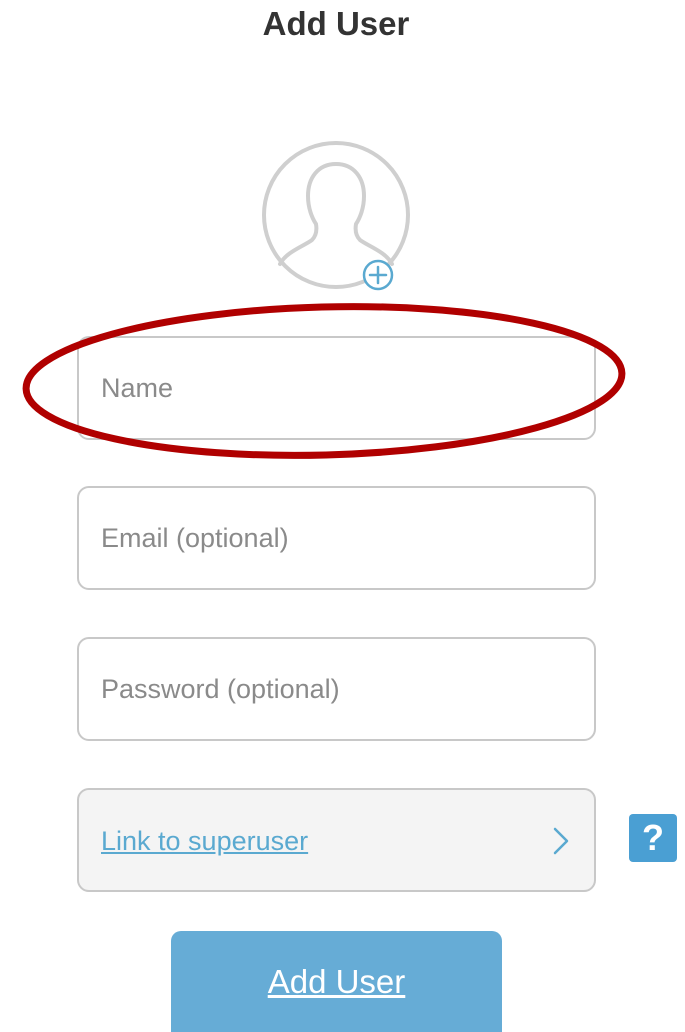 Image resolution: width=685 pixels, height=1032 pixels. Describe the element at coordinates (336, 981) in the screenshot. I see `add-user-button: Add User` at that location.